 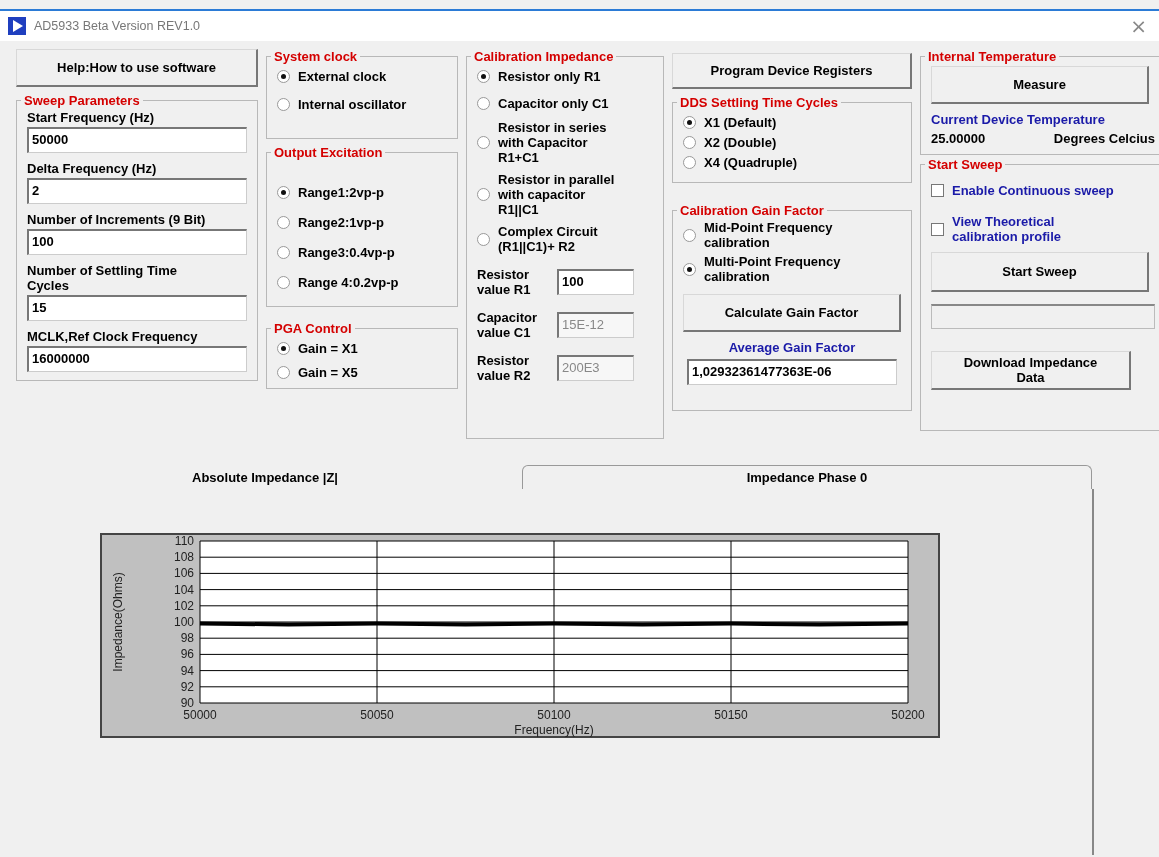 I want to click on group-title: Output Excitation, so click(x=328, y=152).